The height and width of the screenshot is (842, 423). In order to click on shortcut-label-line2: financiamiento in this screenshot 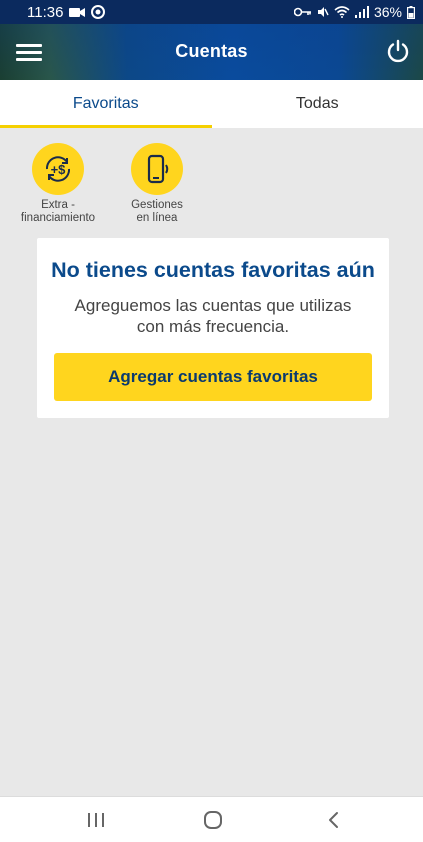, I will do `click(58, 218)`.